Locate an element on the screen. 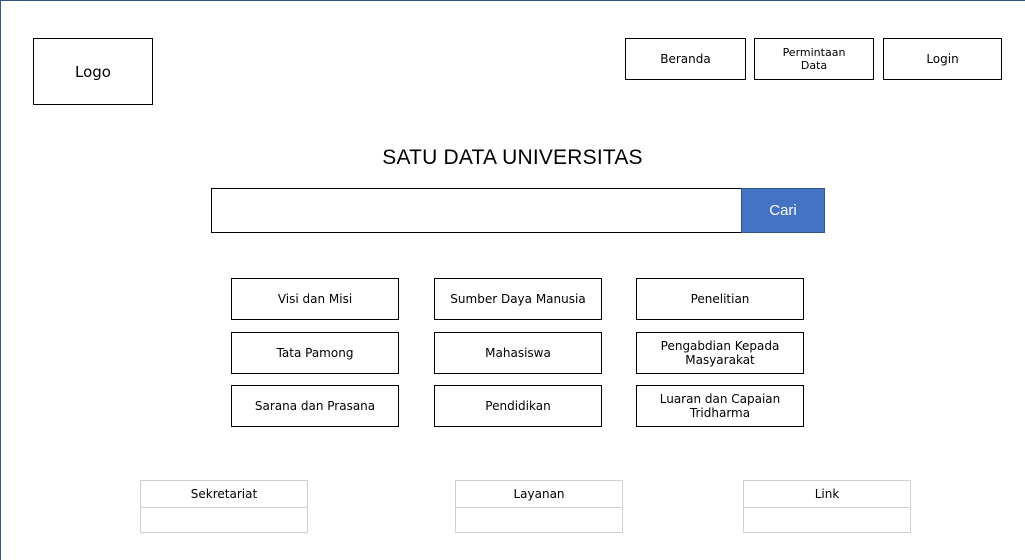 The image size is (1025, 560). nav-login-label: Login is located at coordinates (942, 59).